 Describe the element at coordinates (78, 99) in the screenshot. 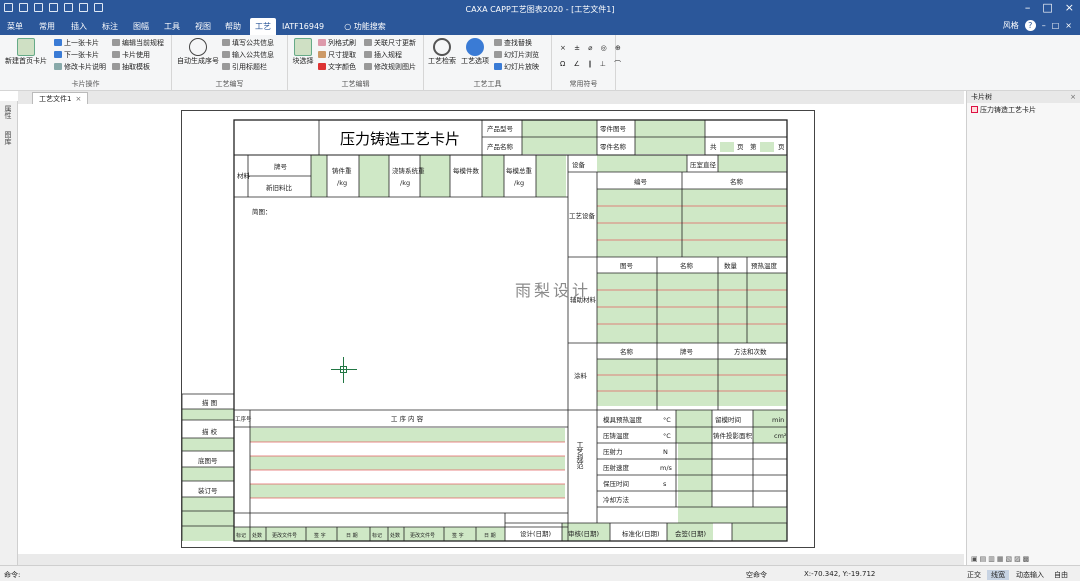

I see `close-tab-icon: ×` at that location.